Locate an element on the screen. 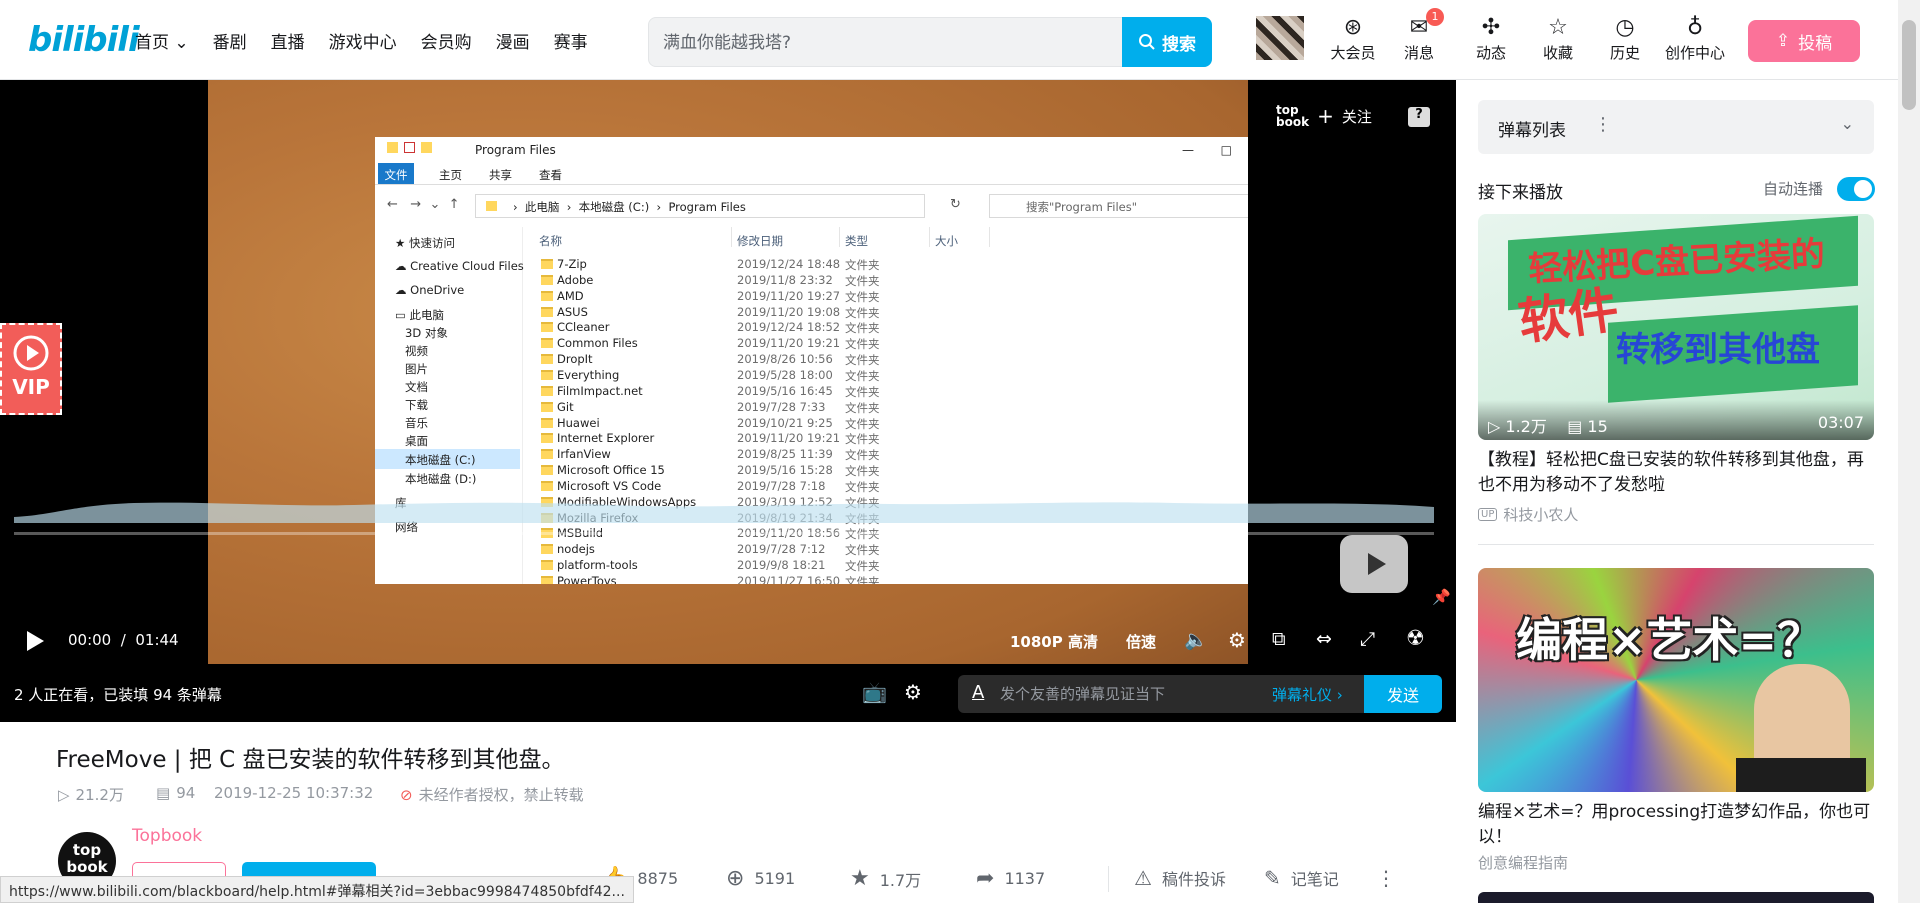 Image resolution: width=1920 pixels, height=903 pixels. chevron-down-icon: ⌄ is located at coordinates (1847, 123).